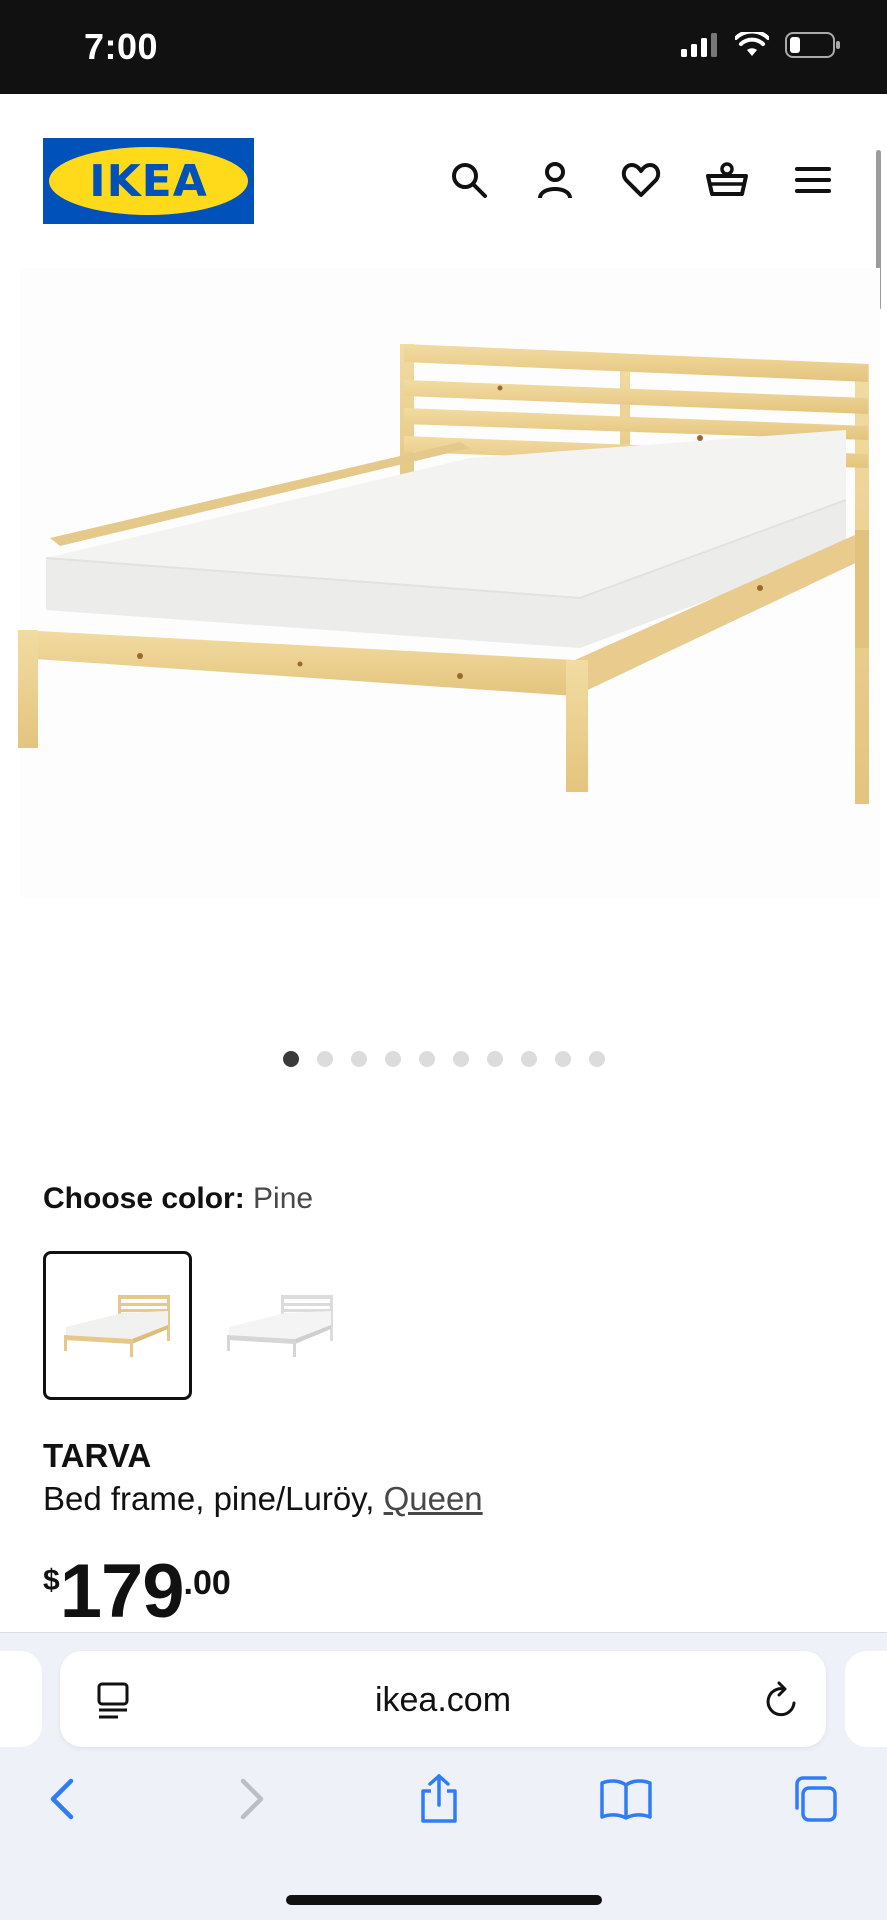  What do you see at coordinates (51, 1580) in the screenshot?
I see `price-currency: $` at bounding box center [51, 1580].